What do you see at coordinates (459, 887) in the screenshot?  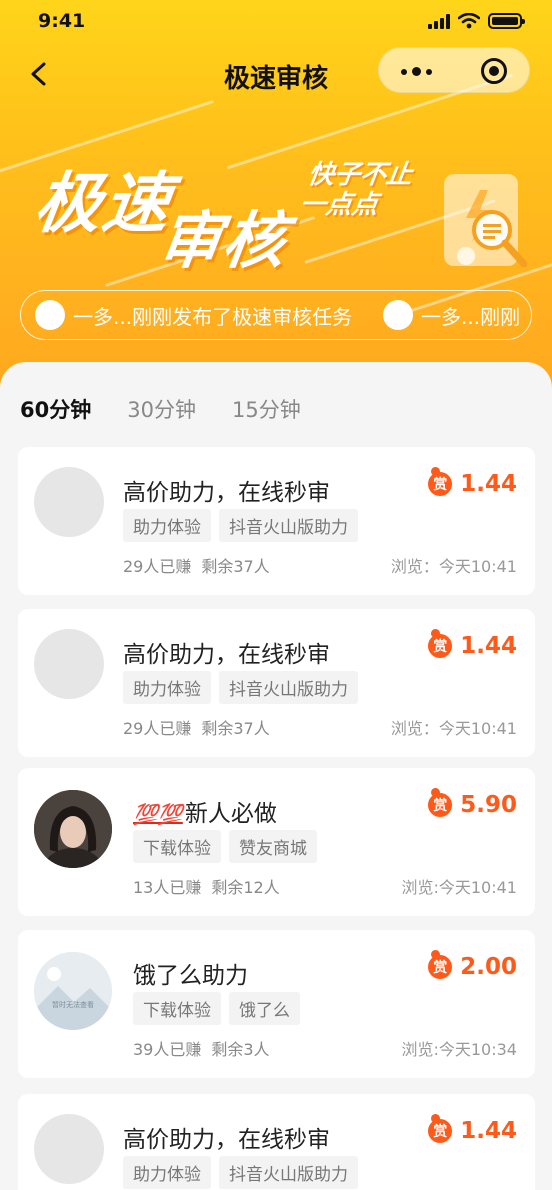 I see `task-views: 浏览:今天10:41` at bounding box center [459, 887].